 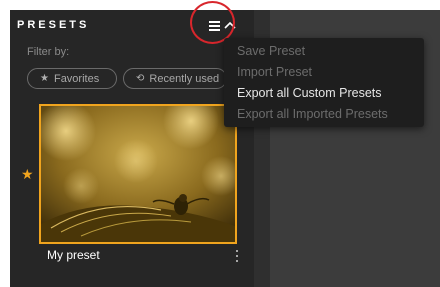 What do you see at coordinates (48, 52) in the screenshot?
I see `filter-label: Filter by:` at bounding box center [48, 52].